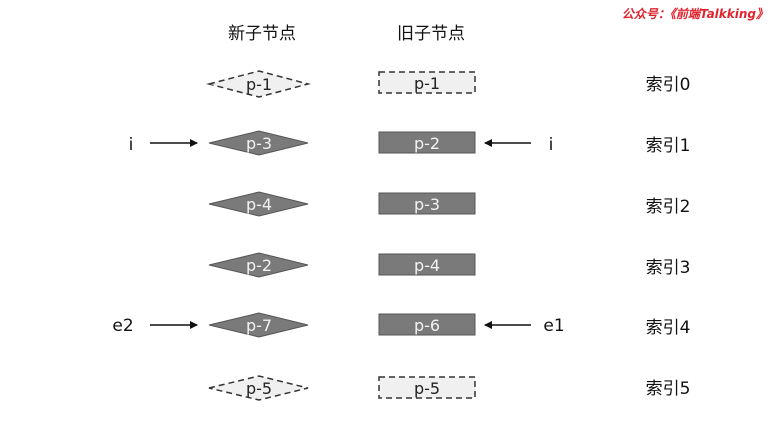  I want to click on index-column: 索引0 索引1 索引2 索引3 索引4 索引5, so click(668, 237).